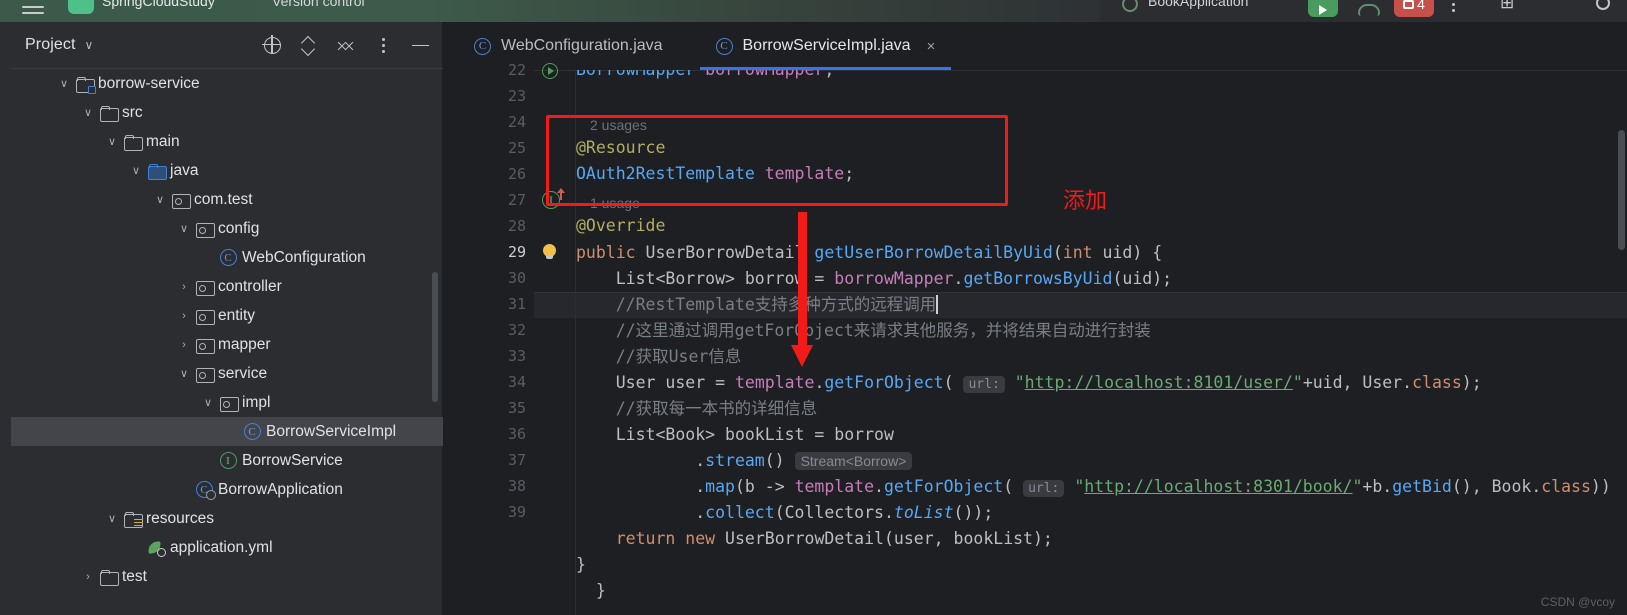  I want to click on collapse-all-icon, so click(346, 45).